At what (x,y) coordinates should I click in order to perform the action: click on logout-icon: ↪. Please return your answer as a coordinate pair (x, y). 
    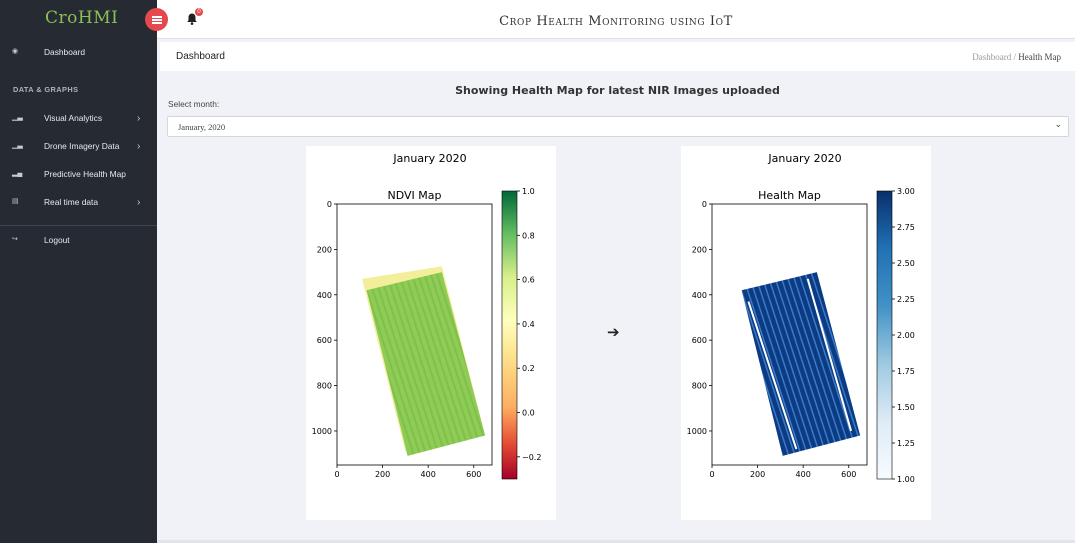
    Looking at the image, I should click on (15, 239).